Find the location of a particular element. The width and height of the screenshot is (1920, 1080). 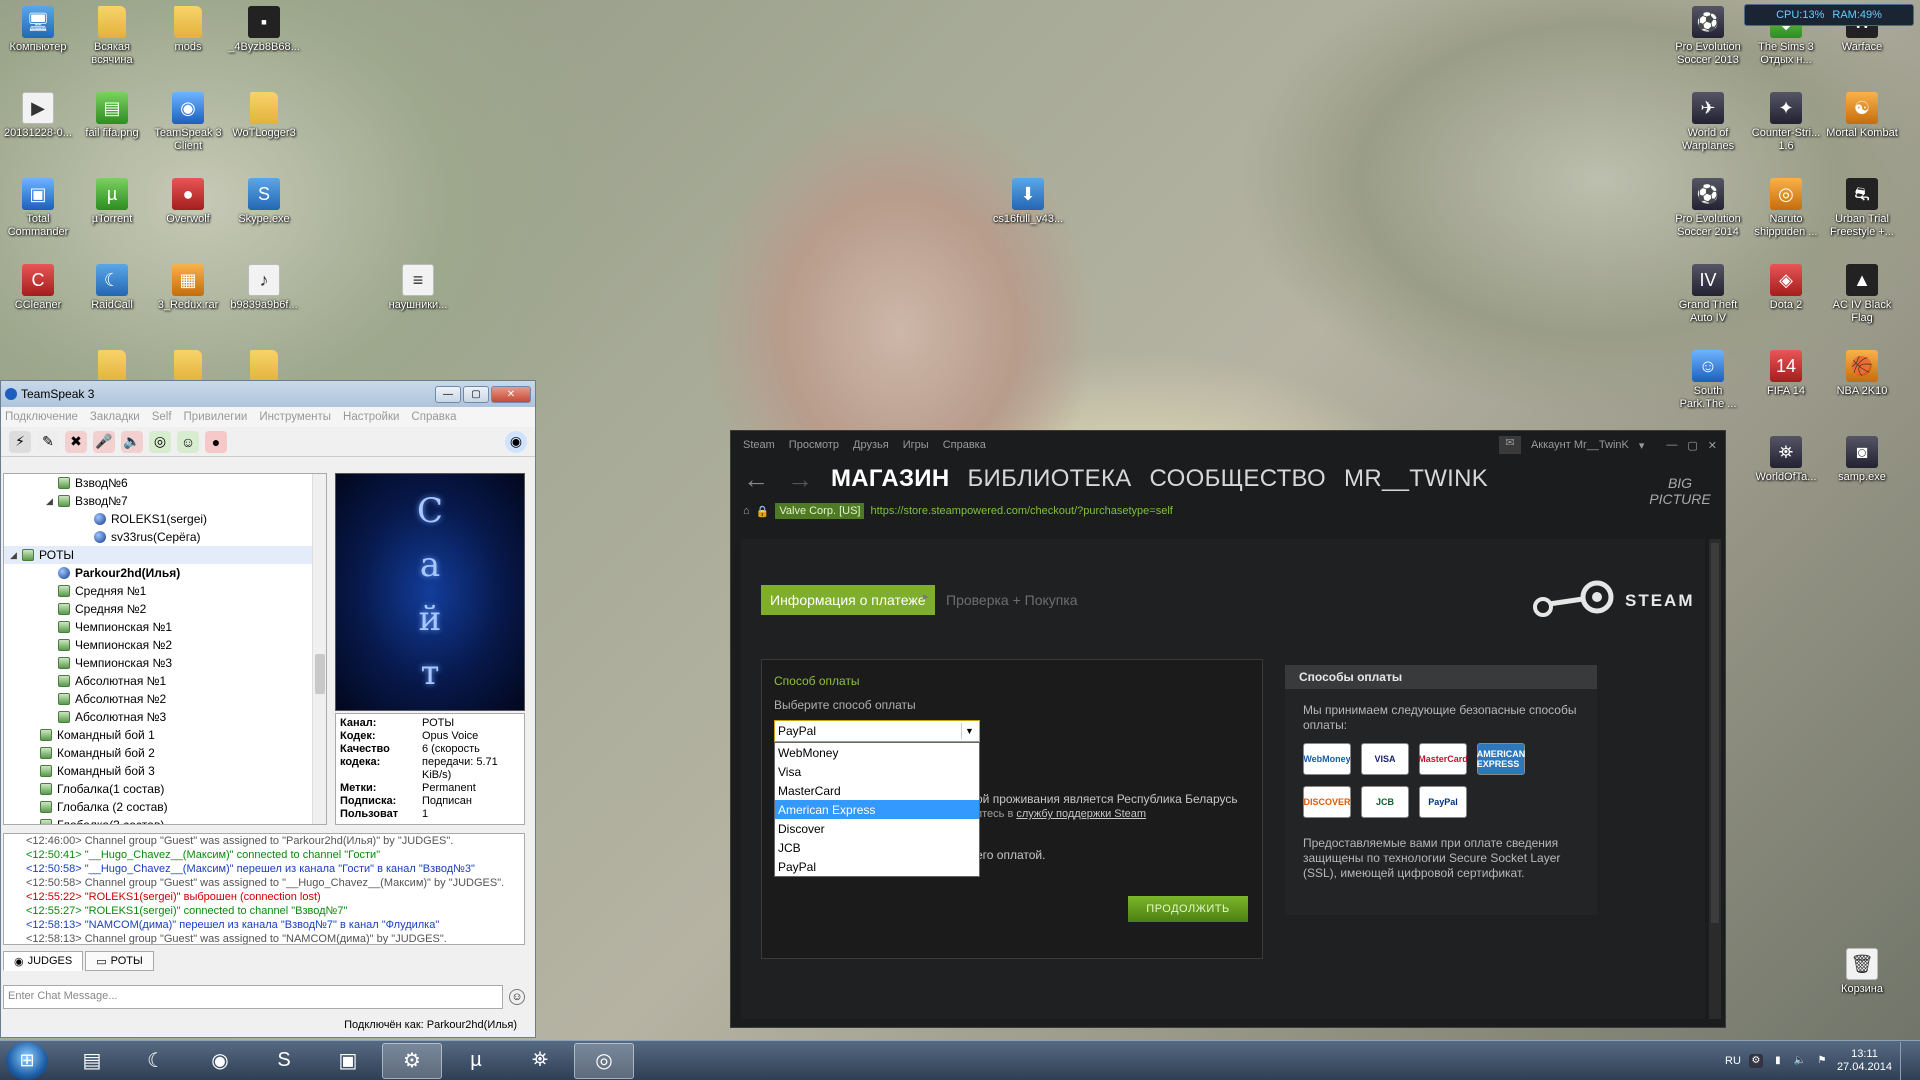

desktop-icon: 🏀 NBA 2K10 is located at coordinates (1862, 374).